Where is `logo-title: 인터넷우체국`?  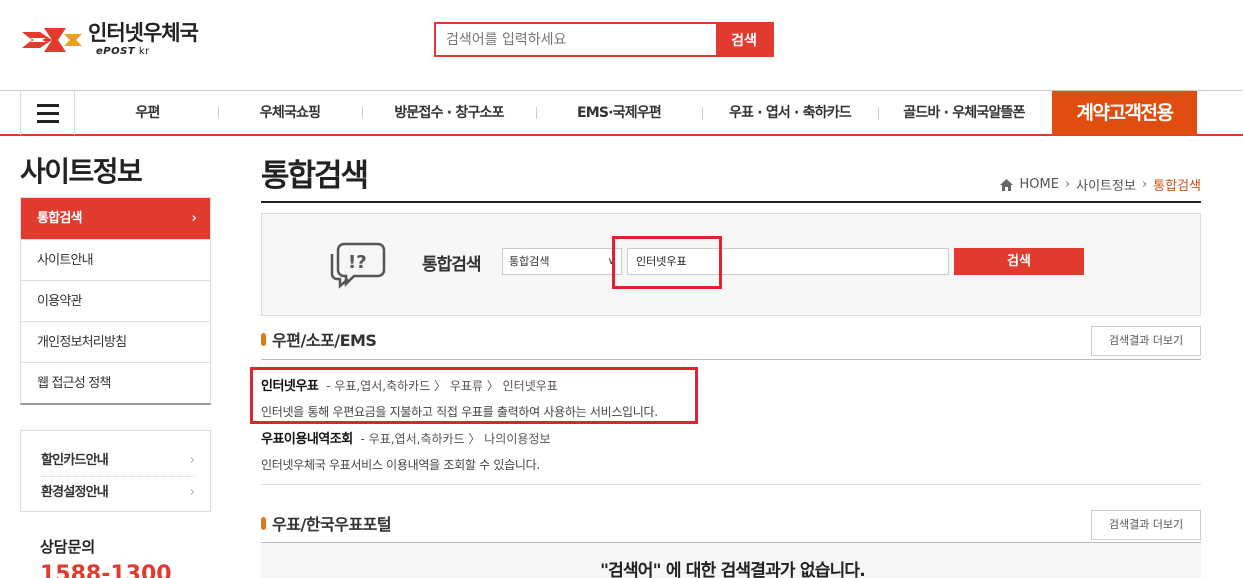 logo-title: 인터넷우체국 is located at coordinates (143, 33).